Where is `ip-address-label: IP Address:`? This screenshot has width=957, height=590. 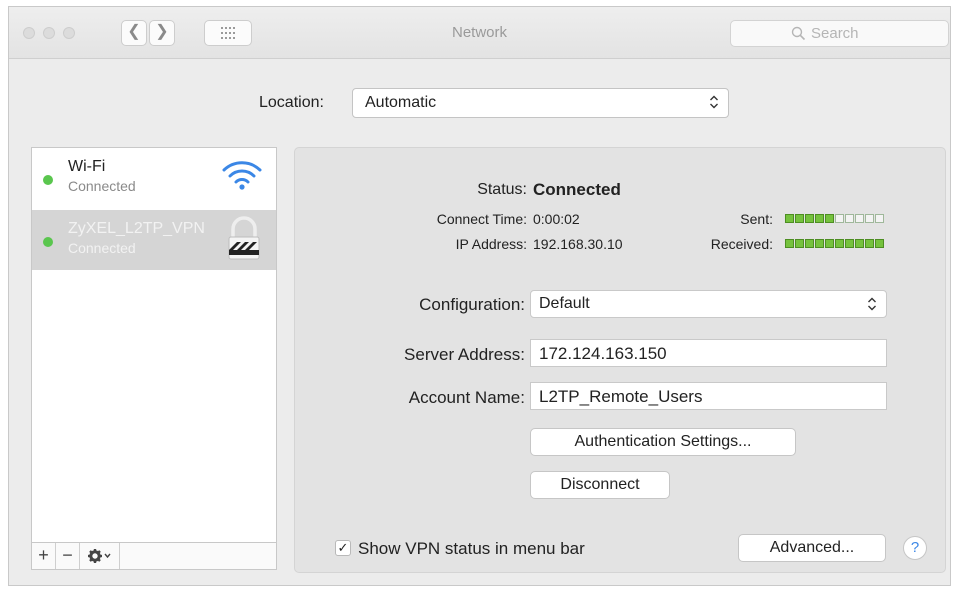
ip-address-label: IP Address: is located at coordinates (491, 244).